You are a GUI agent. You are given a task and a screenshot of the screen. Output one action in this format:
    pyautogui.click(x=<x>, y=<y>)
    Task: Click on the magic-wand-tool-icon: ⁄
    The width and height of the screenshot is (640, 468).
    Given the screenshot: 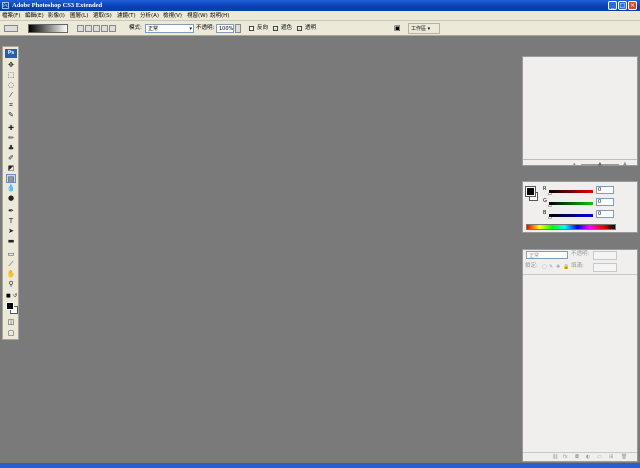 What is the action you would take?
    pyautogui.click(x=11, y=95)
    